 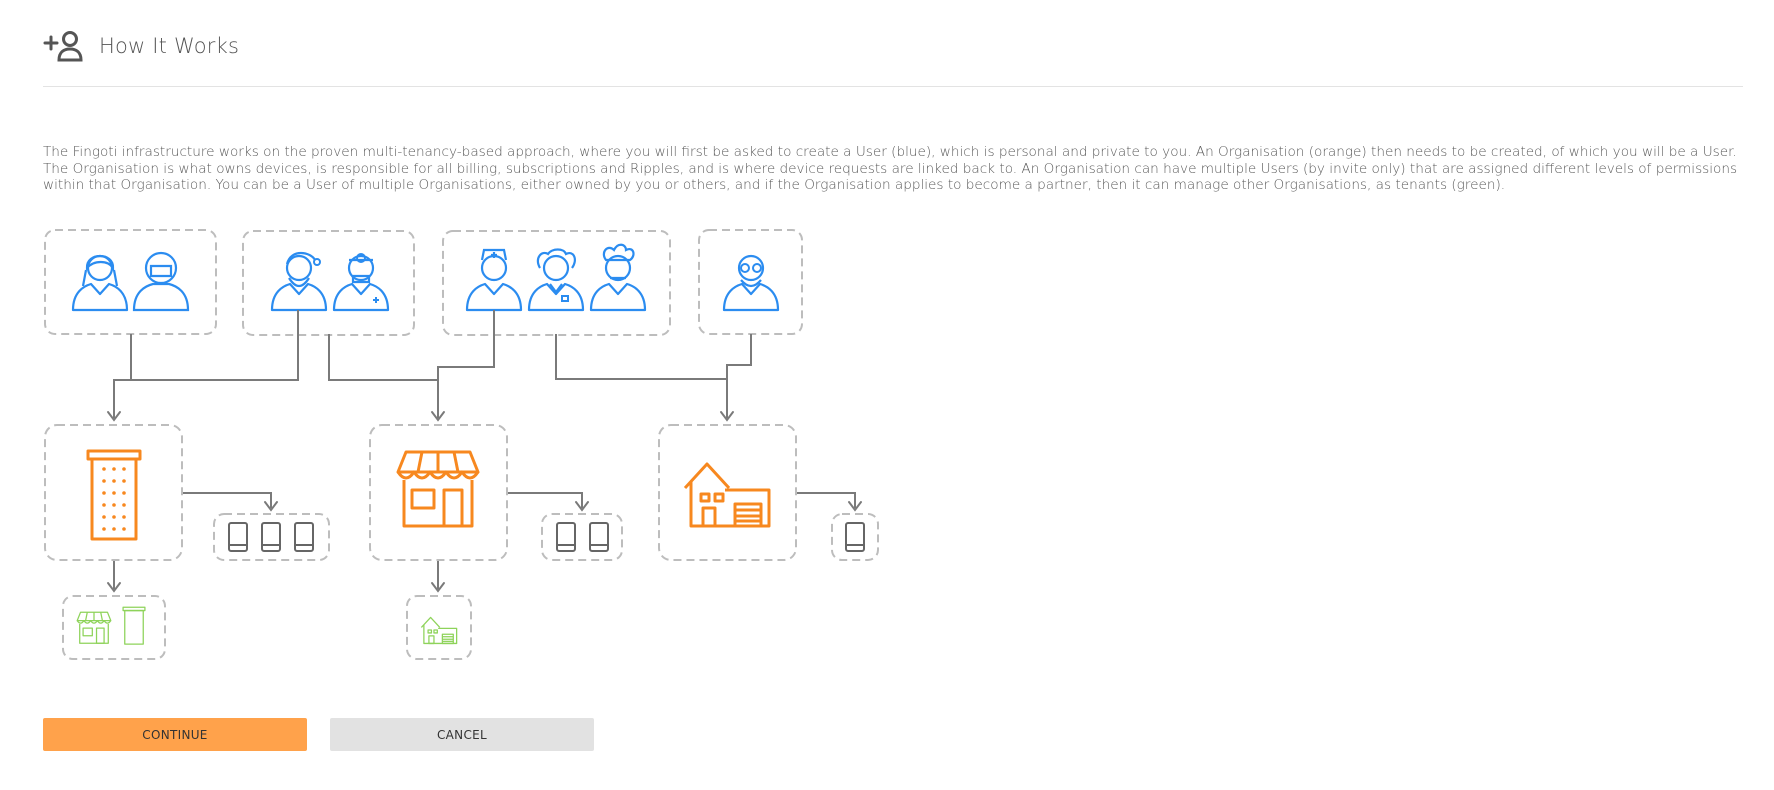 I want to click on astronaut-avatar-icon, so click(x=161, y=281).